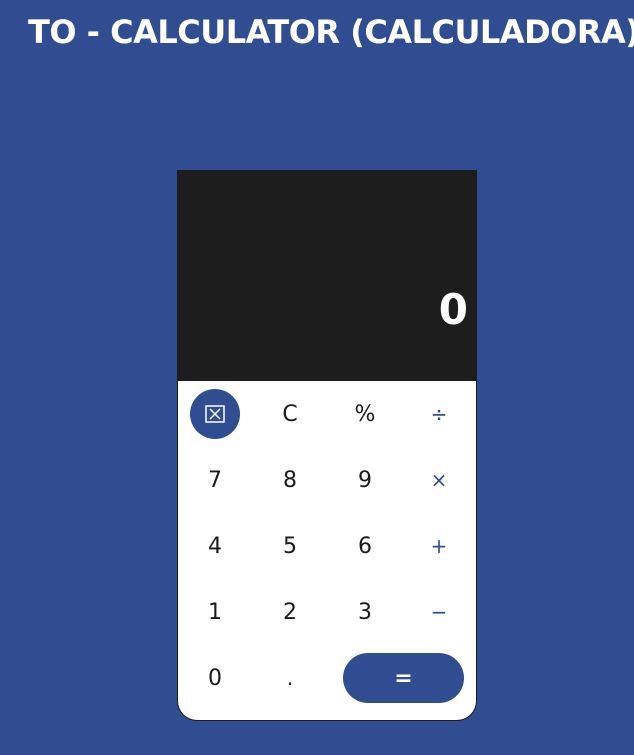 This screenshot has height=755, width=634. I want to click on digit-0-button: 0, so click(215, 678).